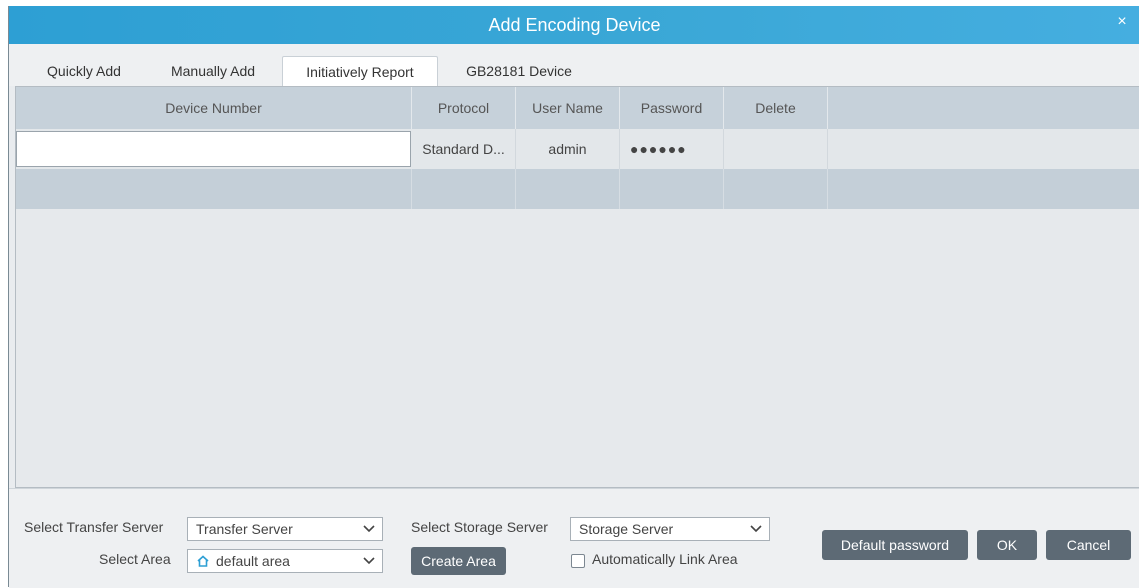  Describe the element at coordinates (776, 149) in the screenshot. I see `delete-cell` at that location.